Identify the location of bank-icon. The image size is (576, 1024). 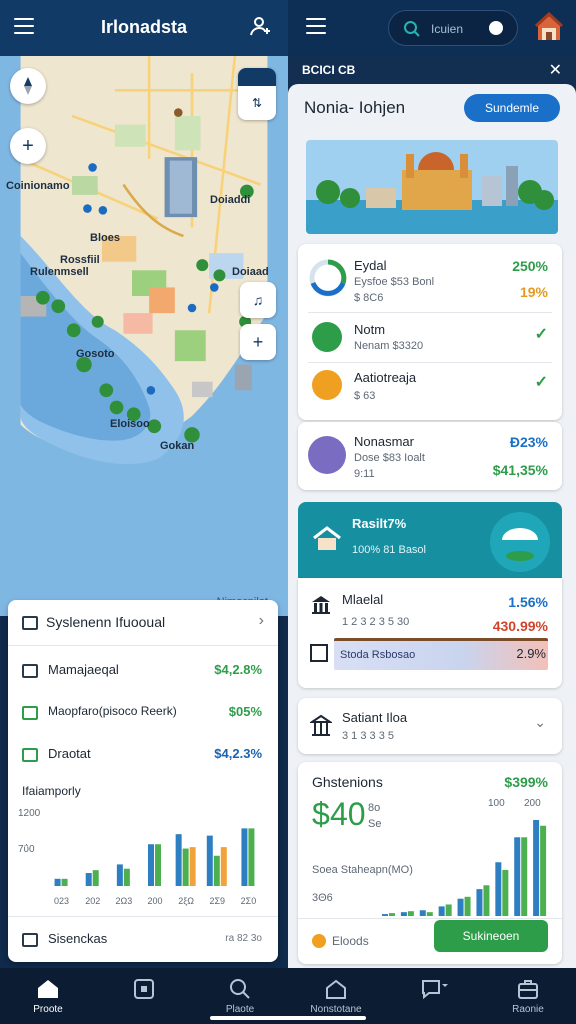
(321, 605).